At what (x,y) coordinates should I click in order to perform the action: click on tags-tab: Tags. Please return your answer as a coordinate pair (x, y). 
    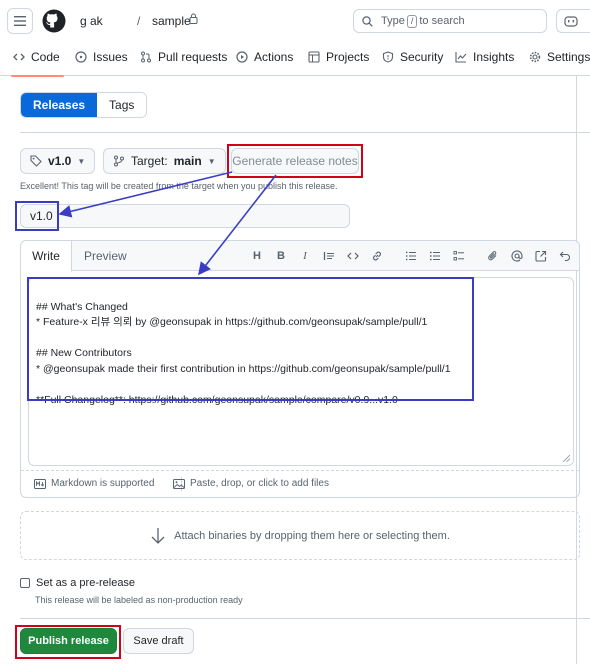
    Looking at the image, I should click on (122, 105).